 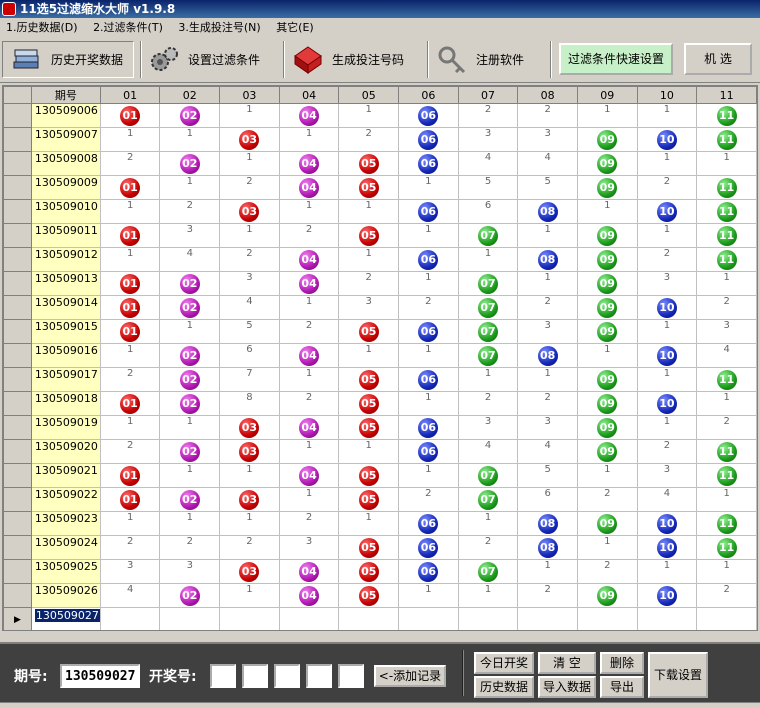 I want to click on drawn-number-cell: 01, so click(x=130, y=331).